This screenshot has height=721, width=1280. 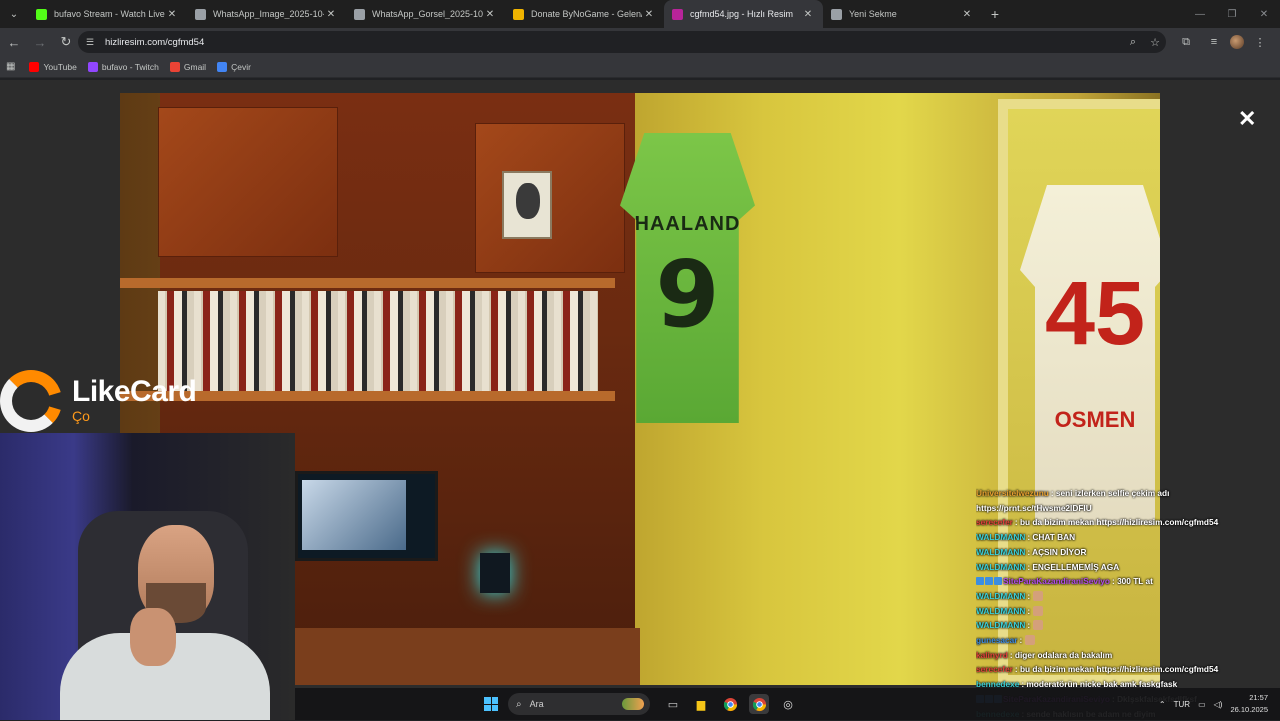 I want to click on streamer-hand, so click(x=153, y=637).